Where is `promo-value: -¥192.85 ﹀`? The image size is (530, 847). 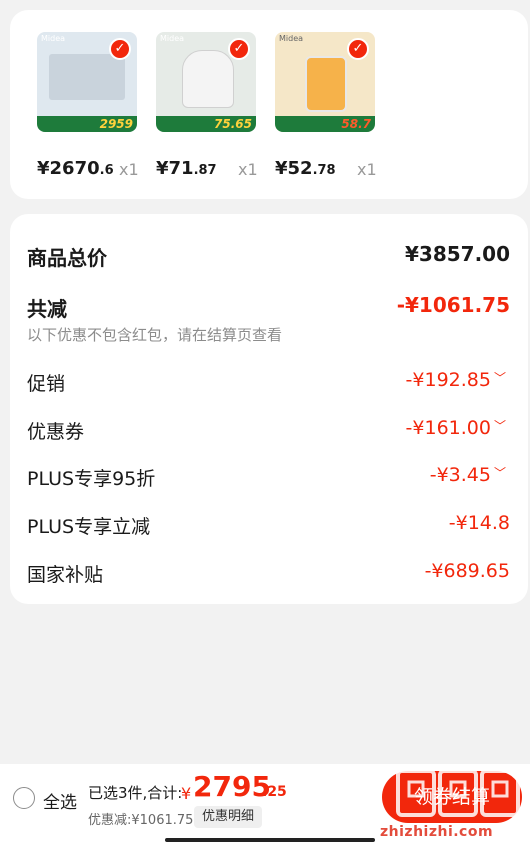
promo-value: -¥192.85 ﹀ is located at coordinates (456, 380).